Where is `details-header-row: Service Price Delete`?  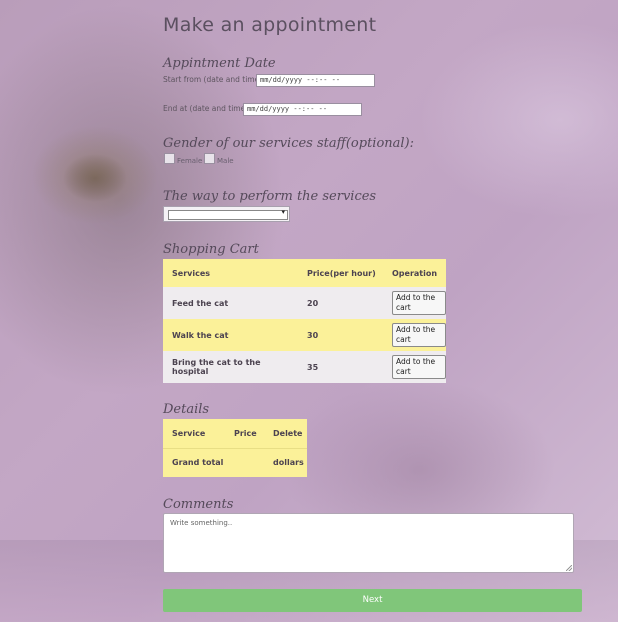 details-header-row: Service Price Delete is located at coordinates (235, 433).